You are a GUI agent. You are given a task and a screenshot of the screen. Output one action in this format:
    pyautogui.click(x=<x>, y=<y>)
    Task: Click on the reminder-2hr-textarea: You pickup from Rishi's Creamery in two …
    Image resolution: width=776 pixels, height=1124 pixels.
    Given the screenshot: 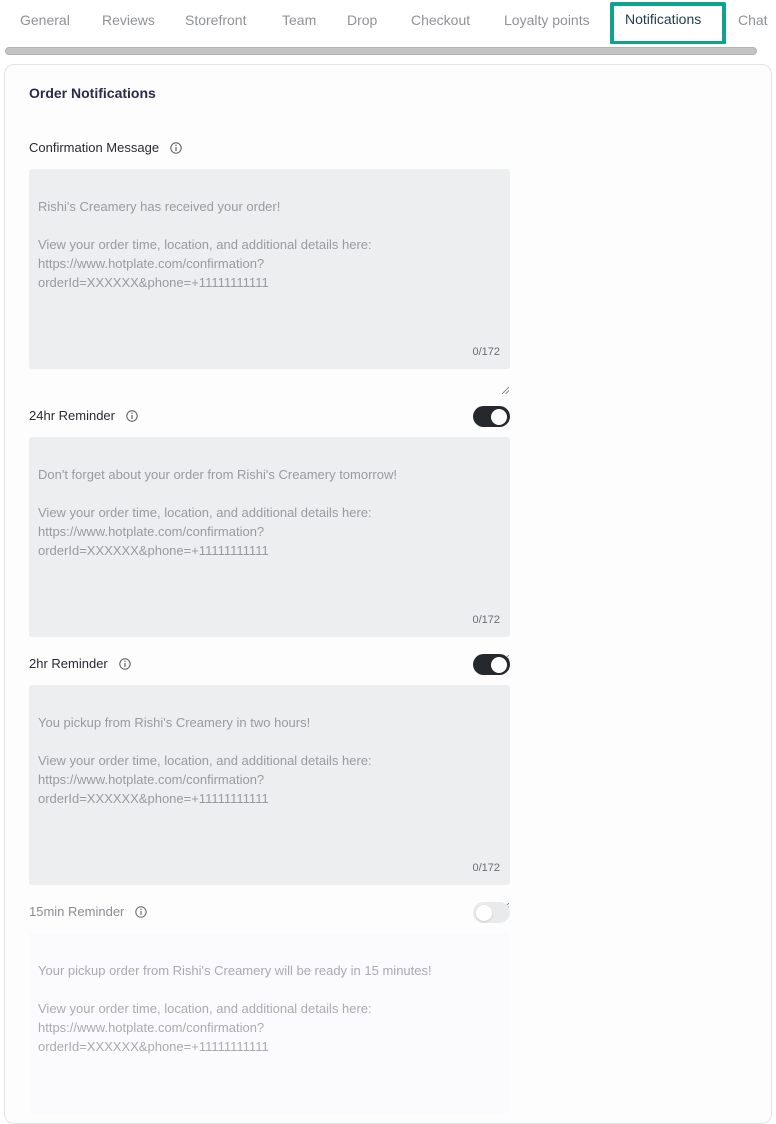 What is the action you would take?
    pyautogui.click(x=269, y=798)
    